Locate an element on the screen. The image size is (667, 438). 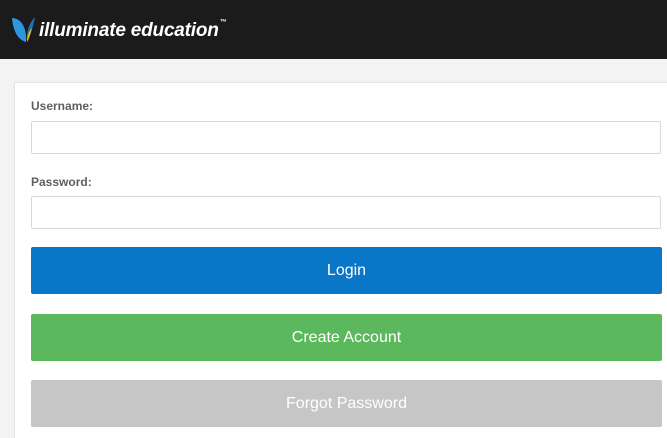
login-button: Login is located at coordinates (346, 270).